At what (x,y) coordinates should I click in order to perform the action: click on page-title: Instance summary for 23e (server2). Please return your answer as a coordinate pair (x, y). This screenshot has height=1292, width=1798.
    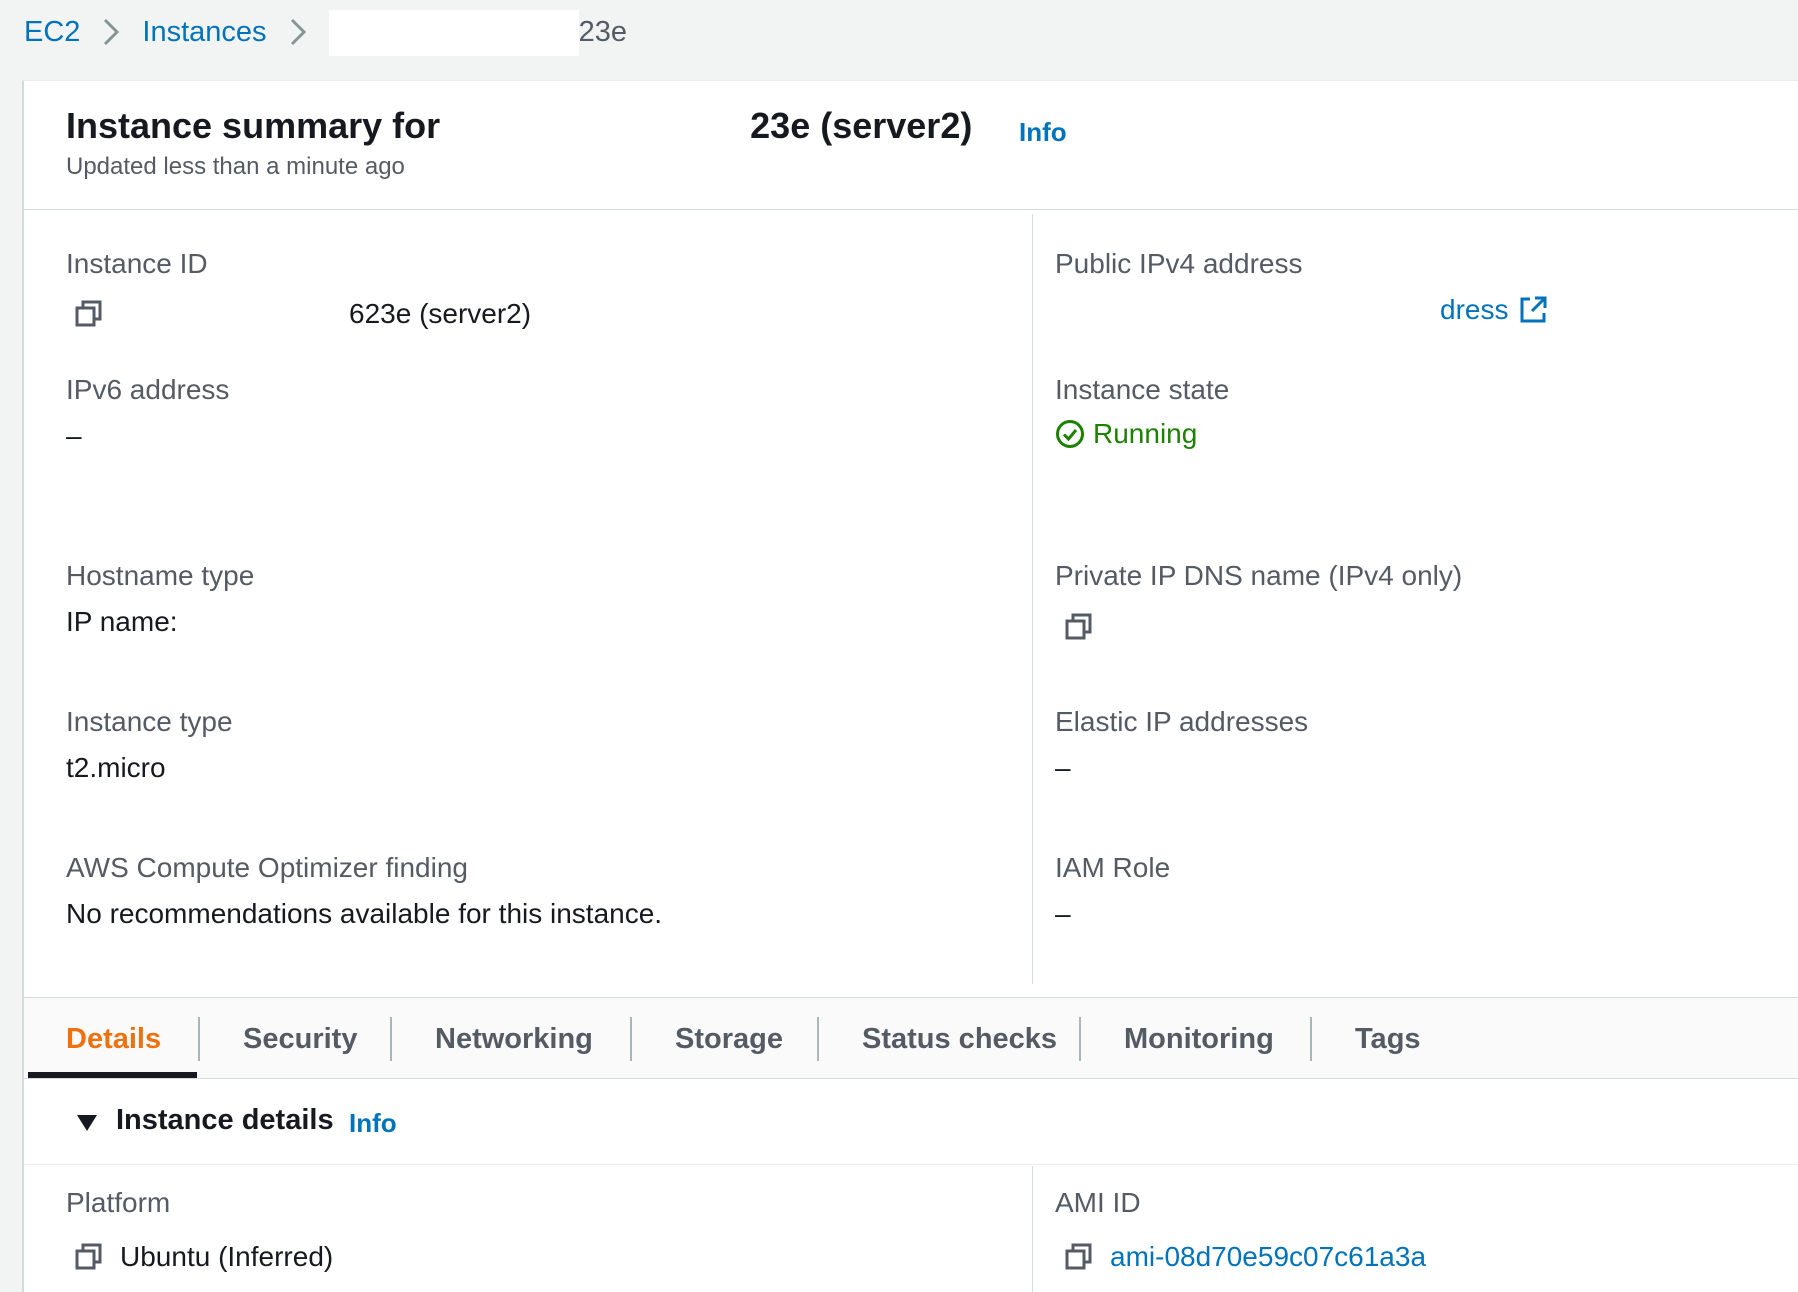
    Looking at the image, I should click on (519, 126).